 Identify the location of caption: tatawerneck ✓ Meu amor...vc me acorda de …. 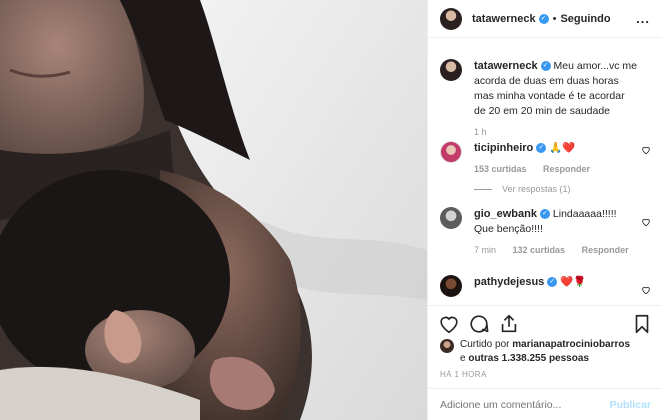
(545, 98).